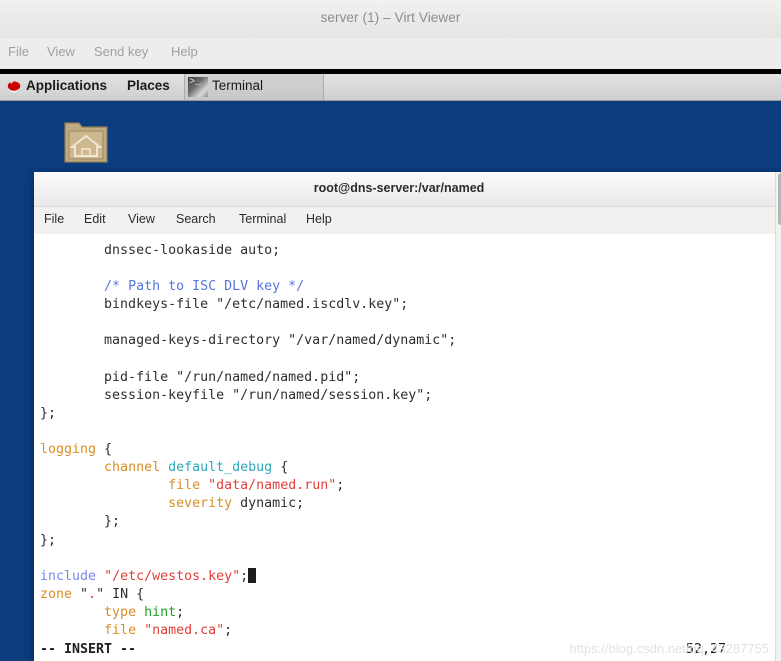 This screenshot has height=661, width=781. Describe the element at coordinates (669, 648) in the screenshot. I see `watermark-text: https://blog.csdn.net/qq_43287755` at that location.